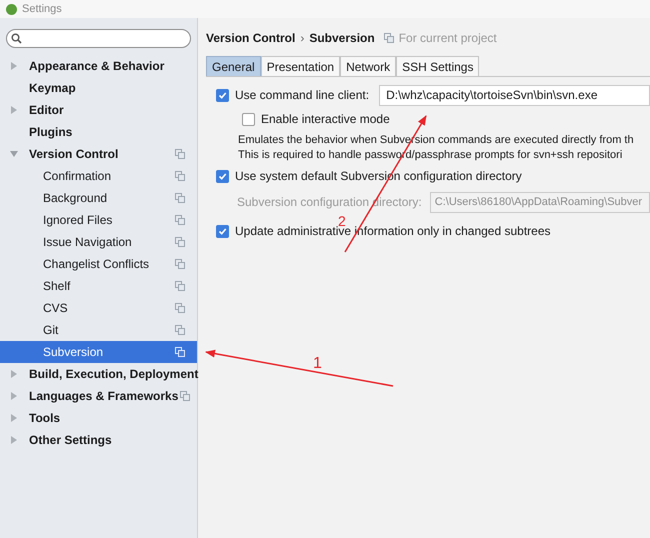  I want to click on tree-item: Keymap, so click(98, 88).